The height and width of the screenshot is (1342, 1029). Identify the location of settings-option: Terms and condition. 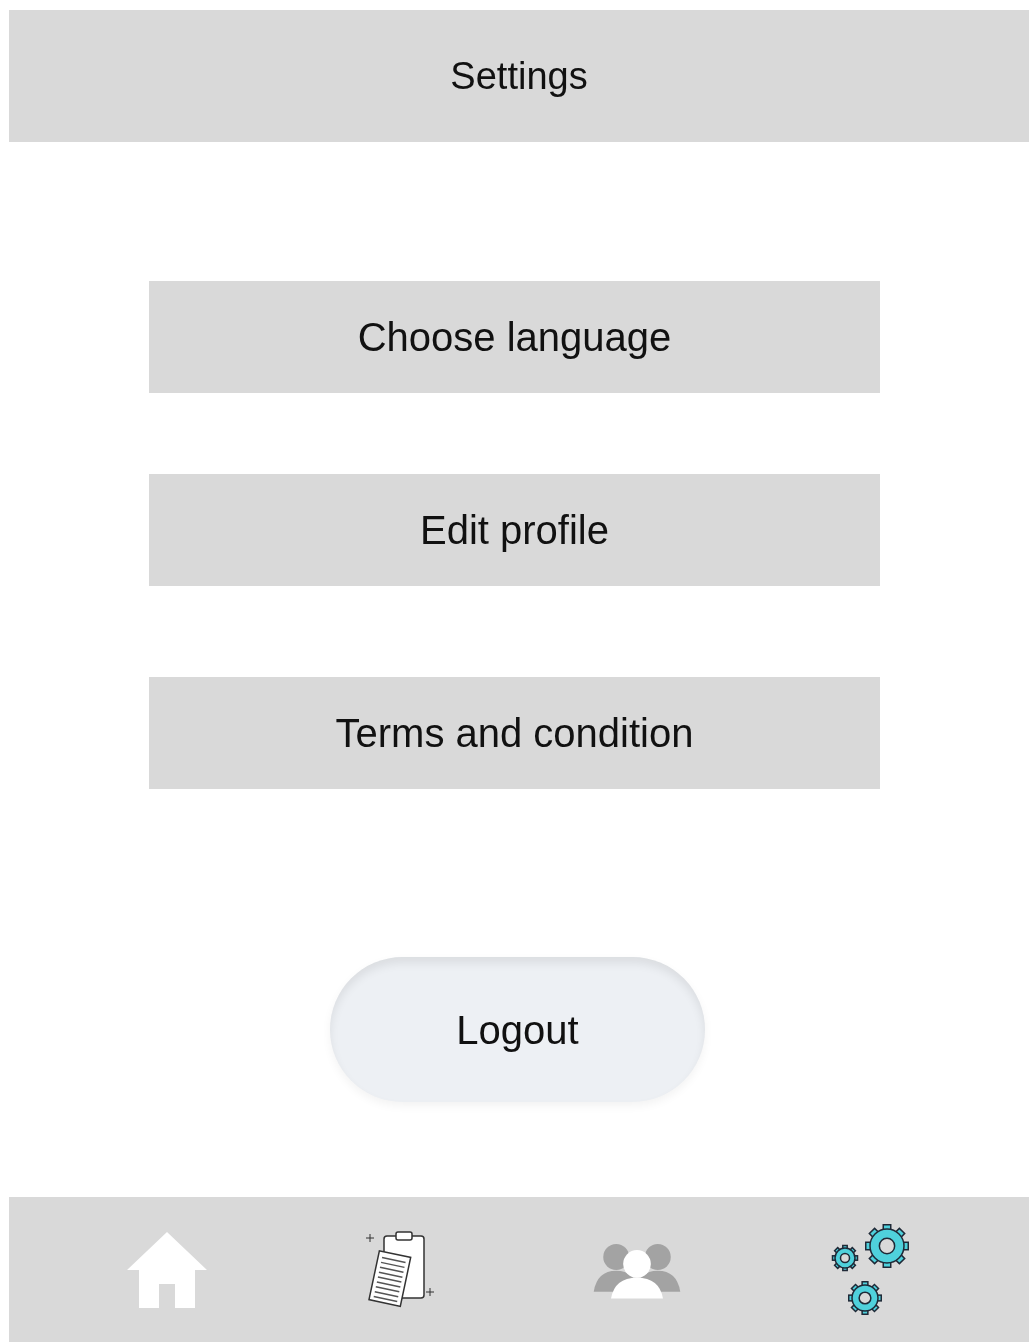
(514, 733).